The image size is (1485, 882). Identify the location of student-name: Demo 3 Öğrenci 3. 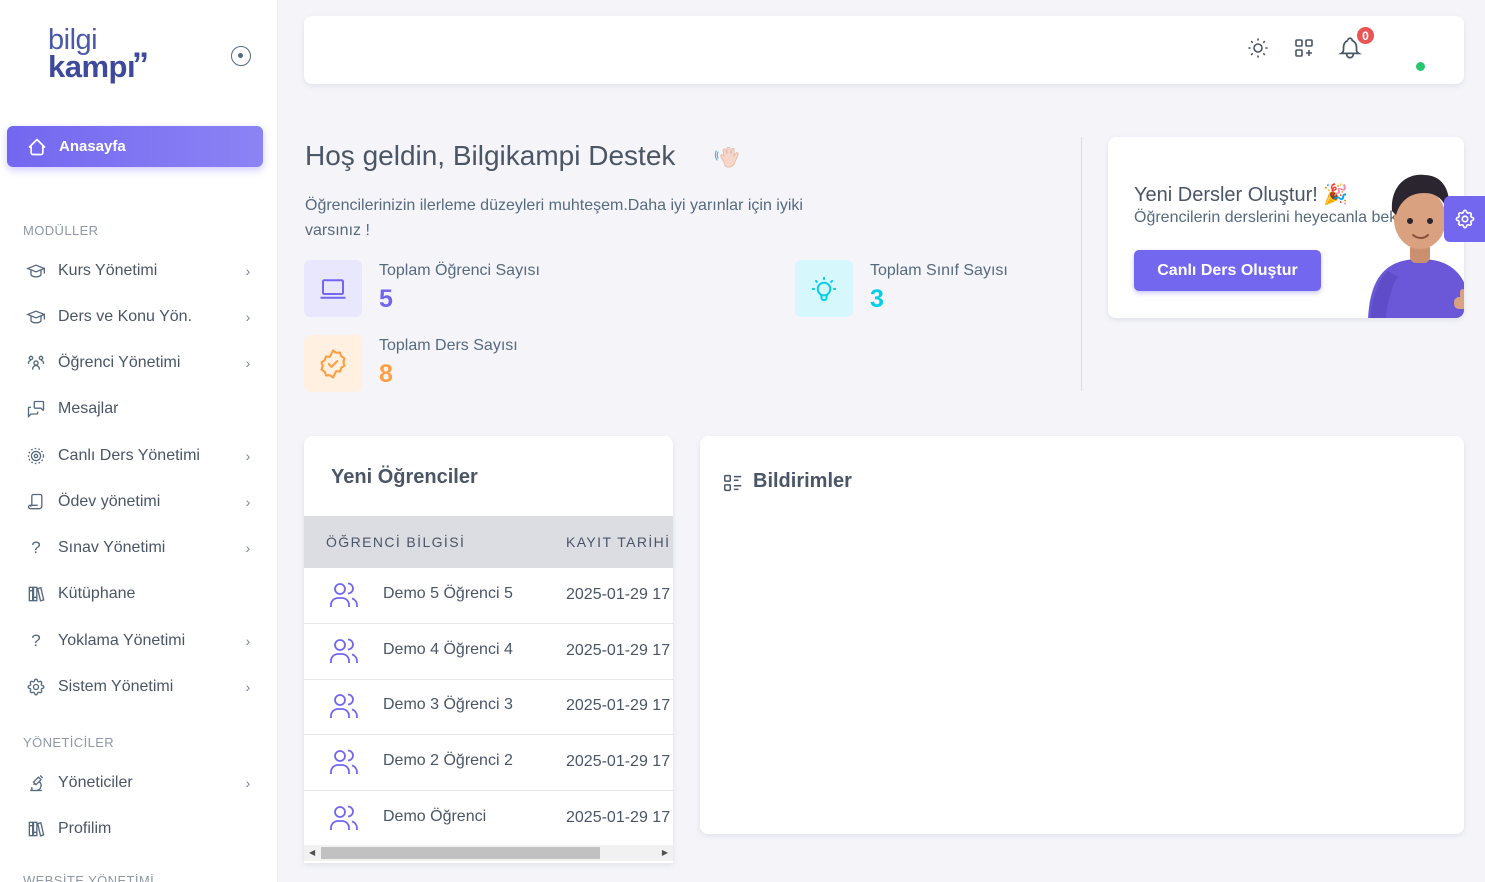
(448, 704).